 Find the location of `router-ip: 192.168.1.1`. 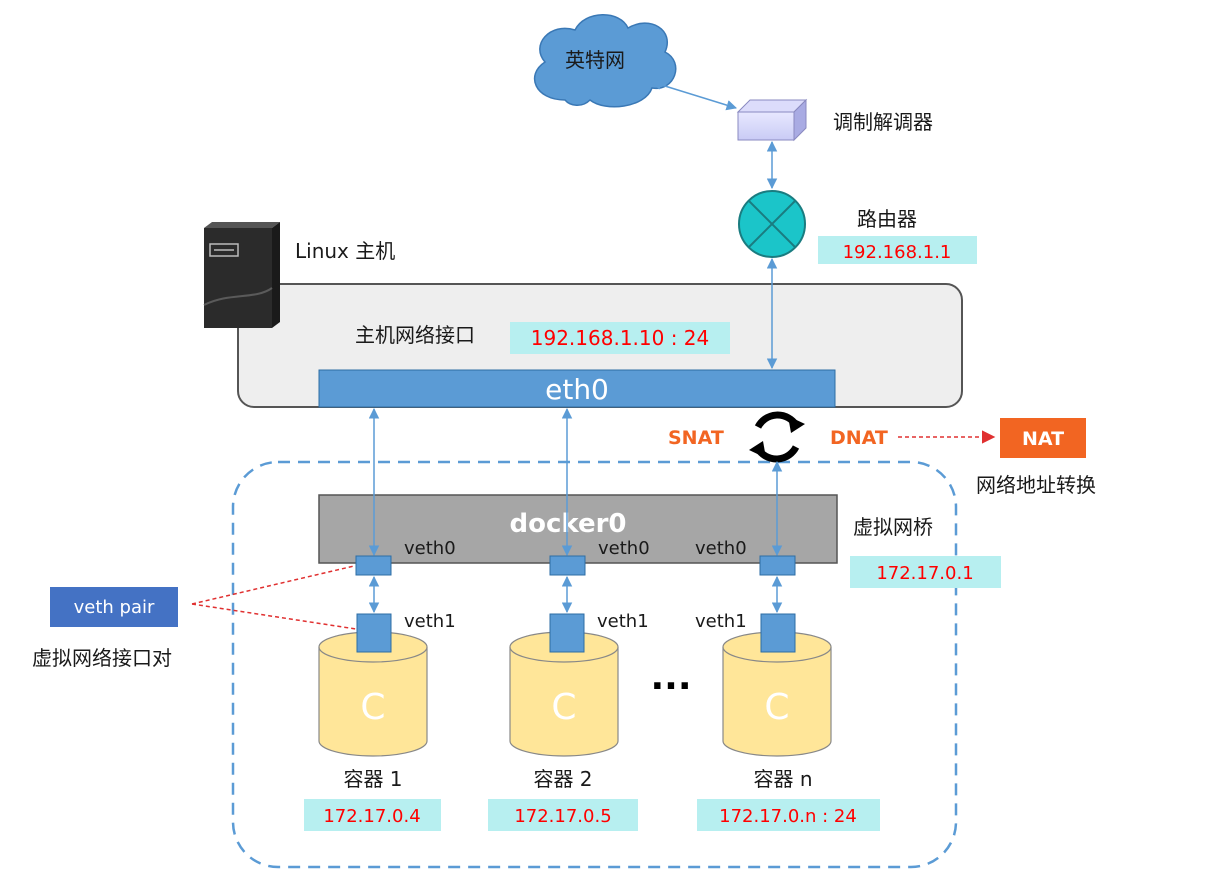

router-ip: 192.168.1.1 is located at coordinates (897, 252).